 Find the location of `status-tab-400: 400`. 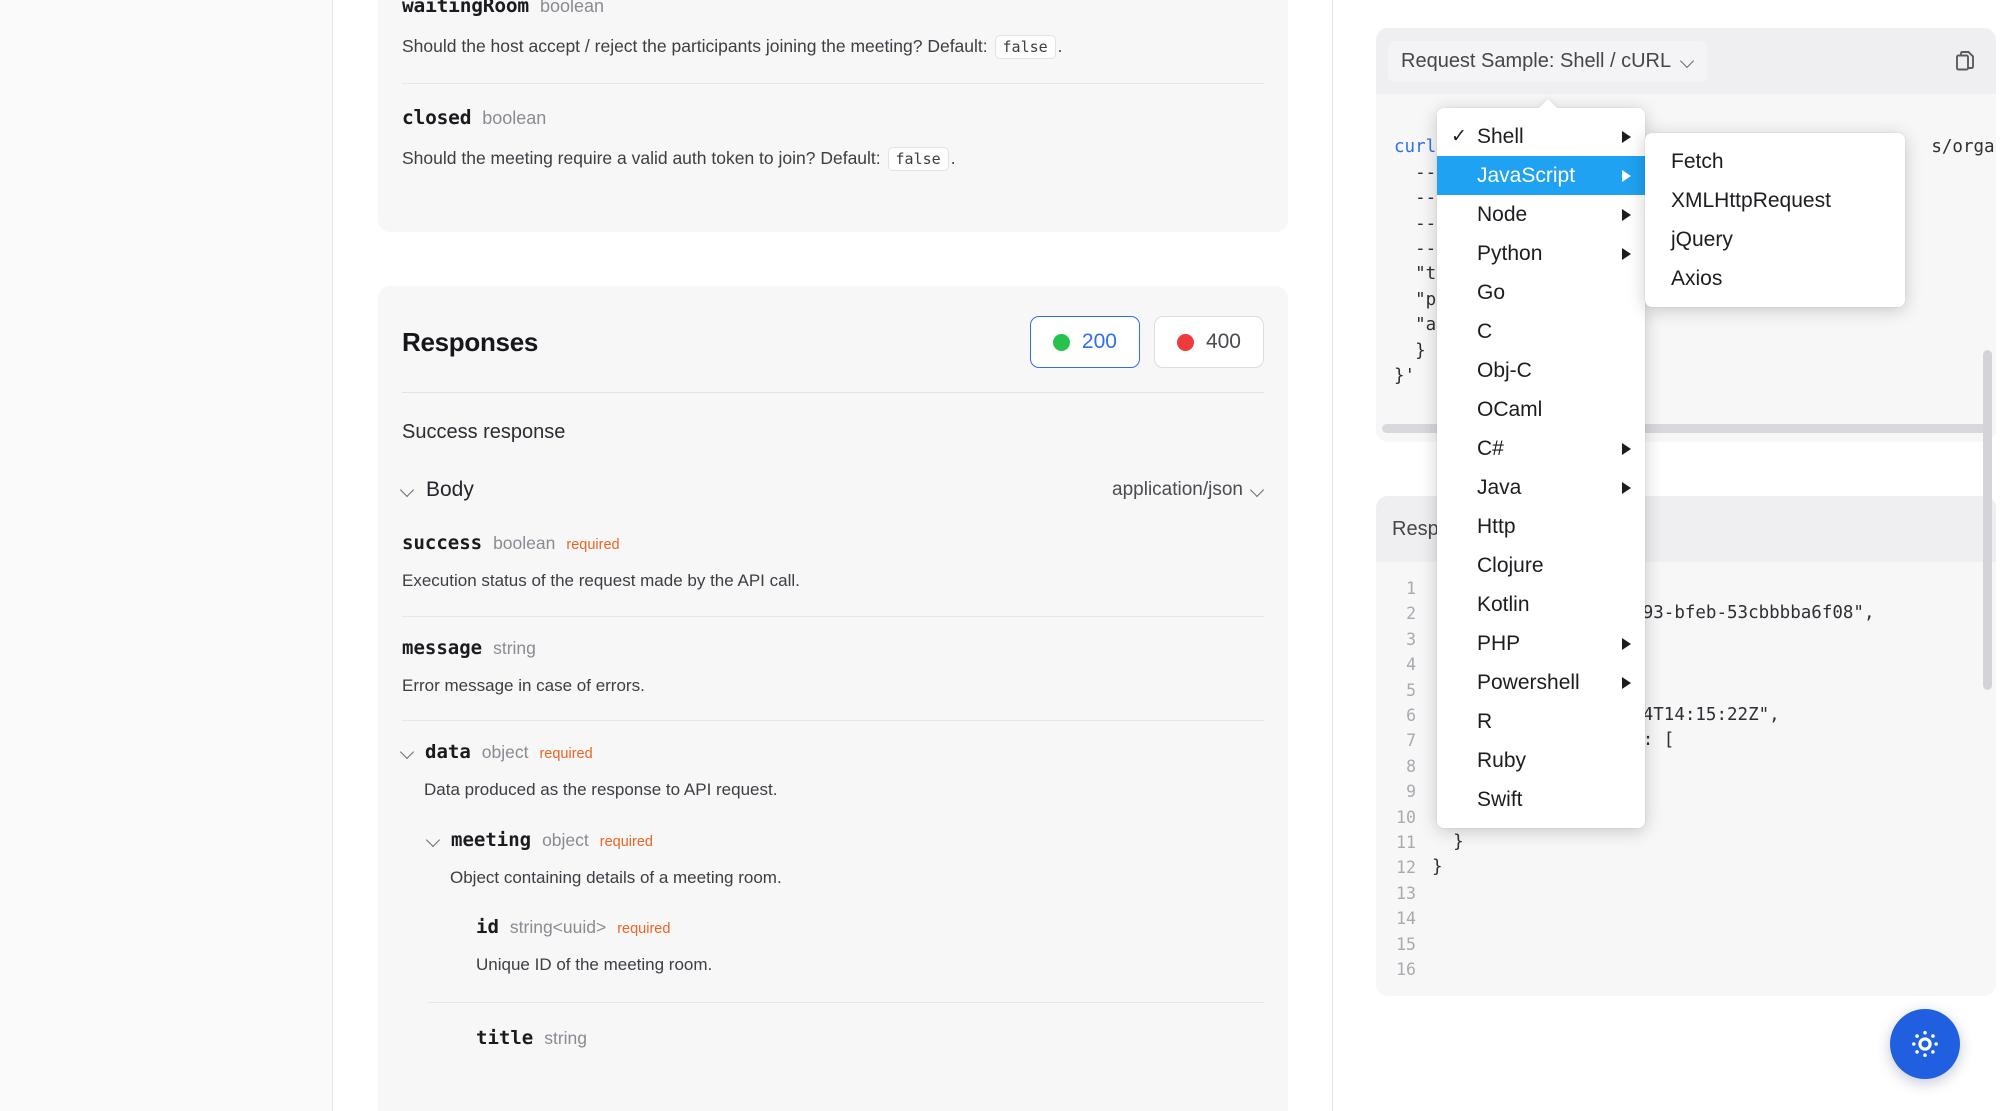

status-tab-400: 400 is located at coordinates (1208, 342).